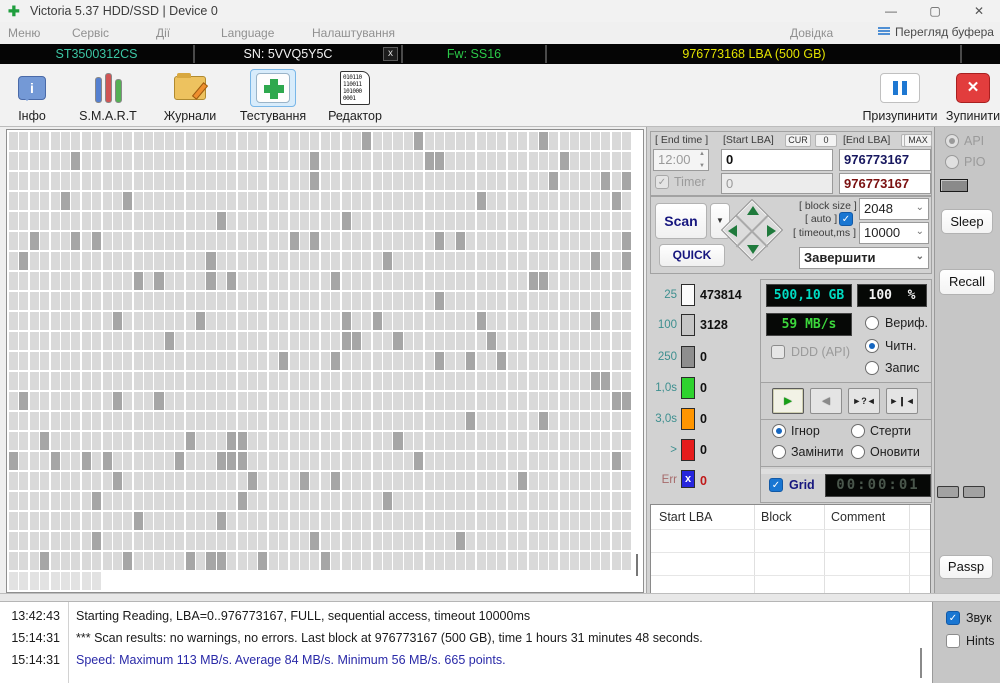 Image resolution: width=1000 pixels, height=683 pixels. Describe the element at coordinates (771, 231) in the screenshot. I see `nav-right-arrow` at that location.